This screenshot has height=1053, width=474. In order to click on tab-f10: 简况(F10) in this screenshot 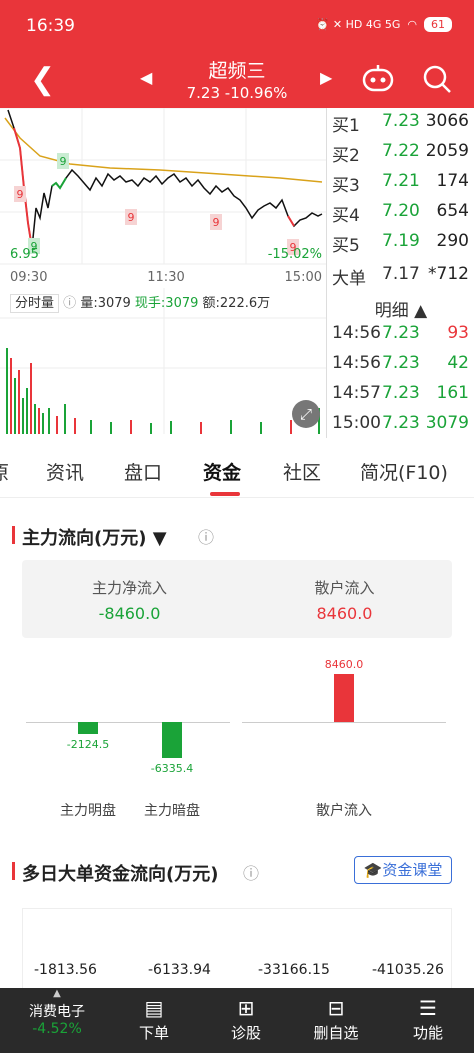, I will do `click(404, 471)`.